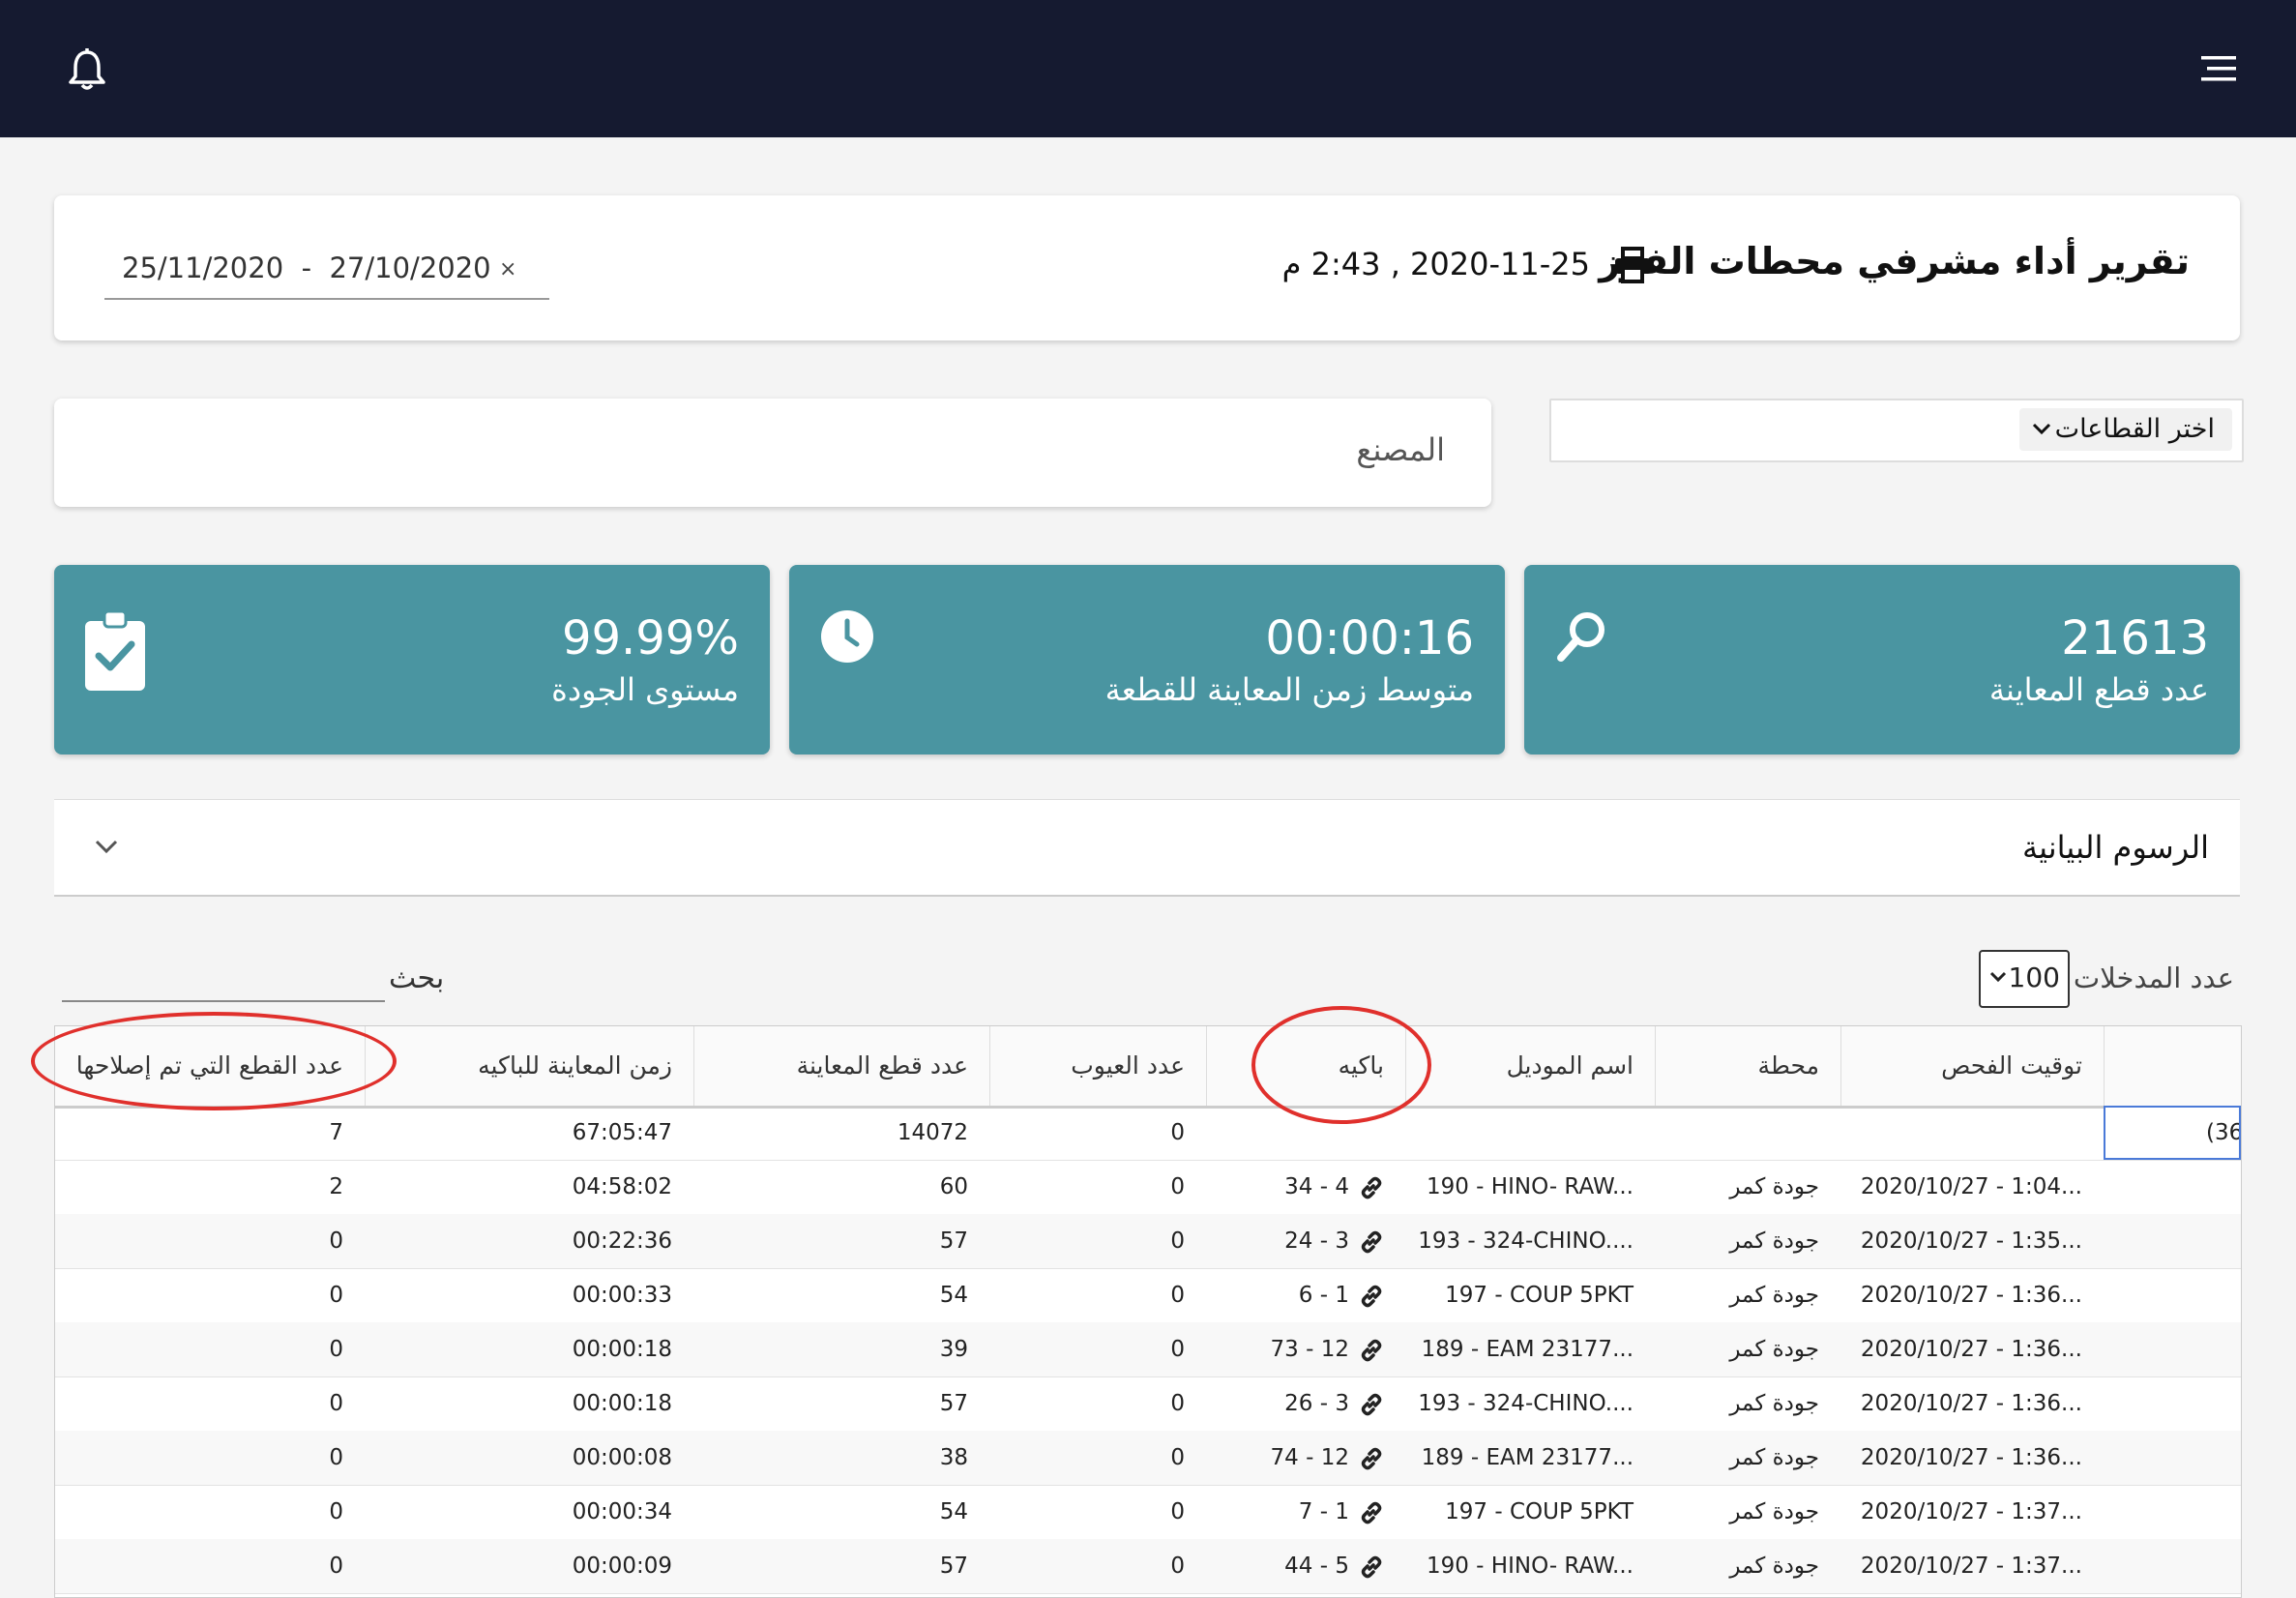 The width and height of the screenshot is (2296, 1598). What do you see at coordinates (2172, 1066) in the screenshot?
I see `column-header-select` at bounding box center [2172, 1066].